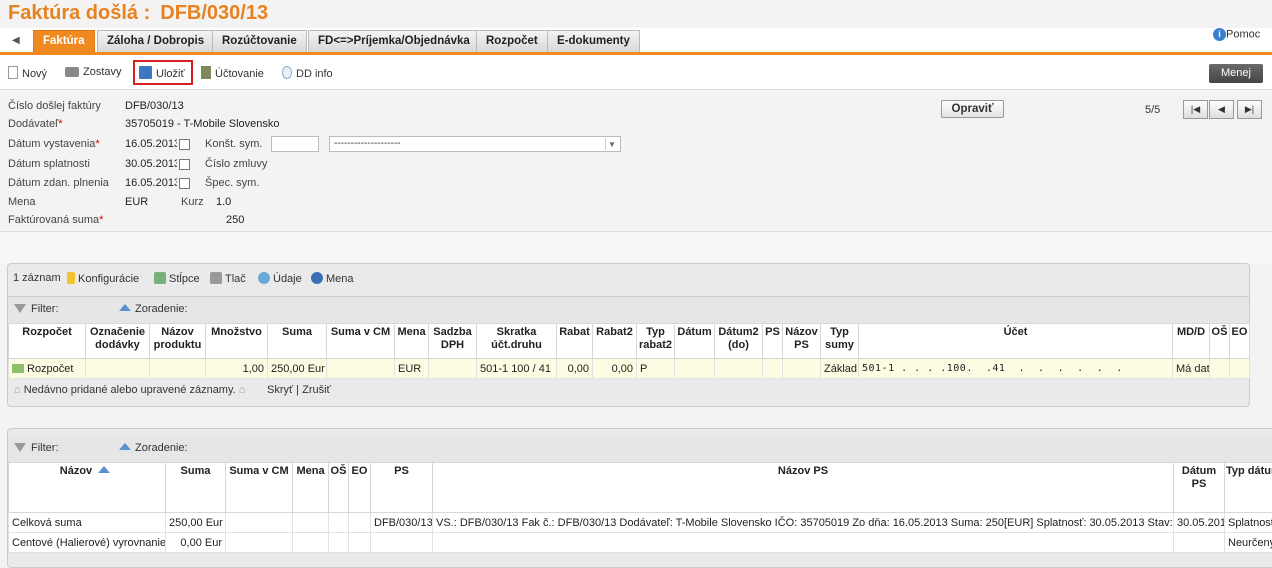 This screenshot has width=1272, height=568. What do you see at coordinates (307, 73) in the screenshot?
I see `dd-info-button: DD info` at bounding box center [307, 73].